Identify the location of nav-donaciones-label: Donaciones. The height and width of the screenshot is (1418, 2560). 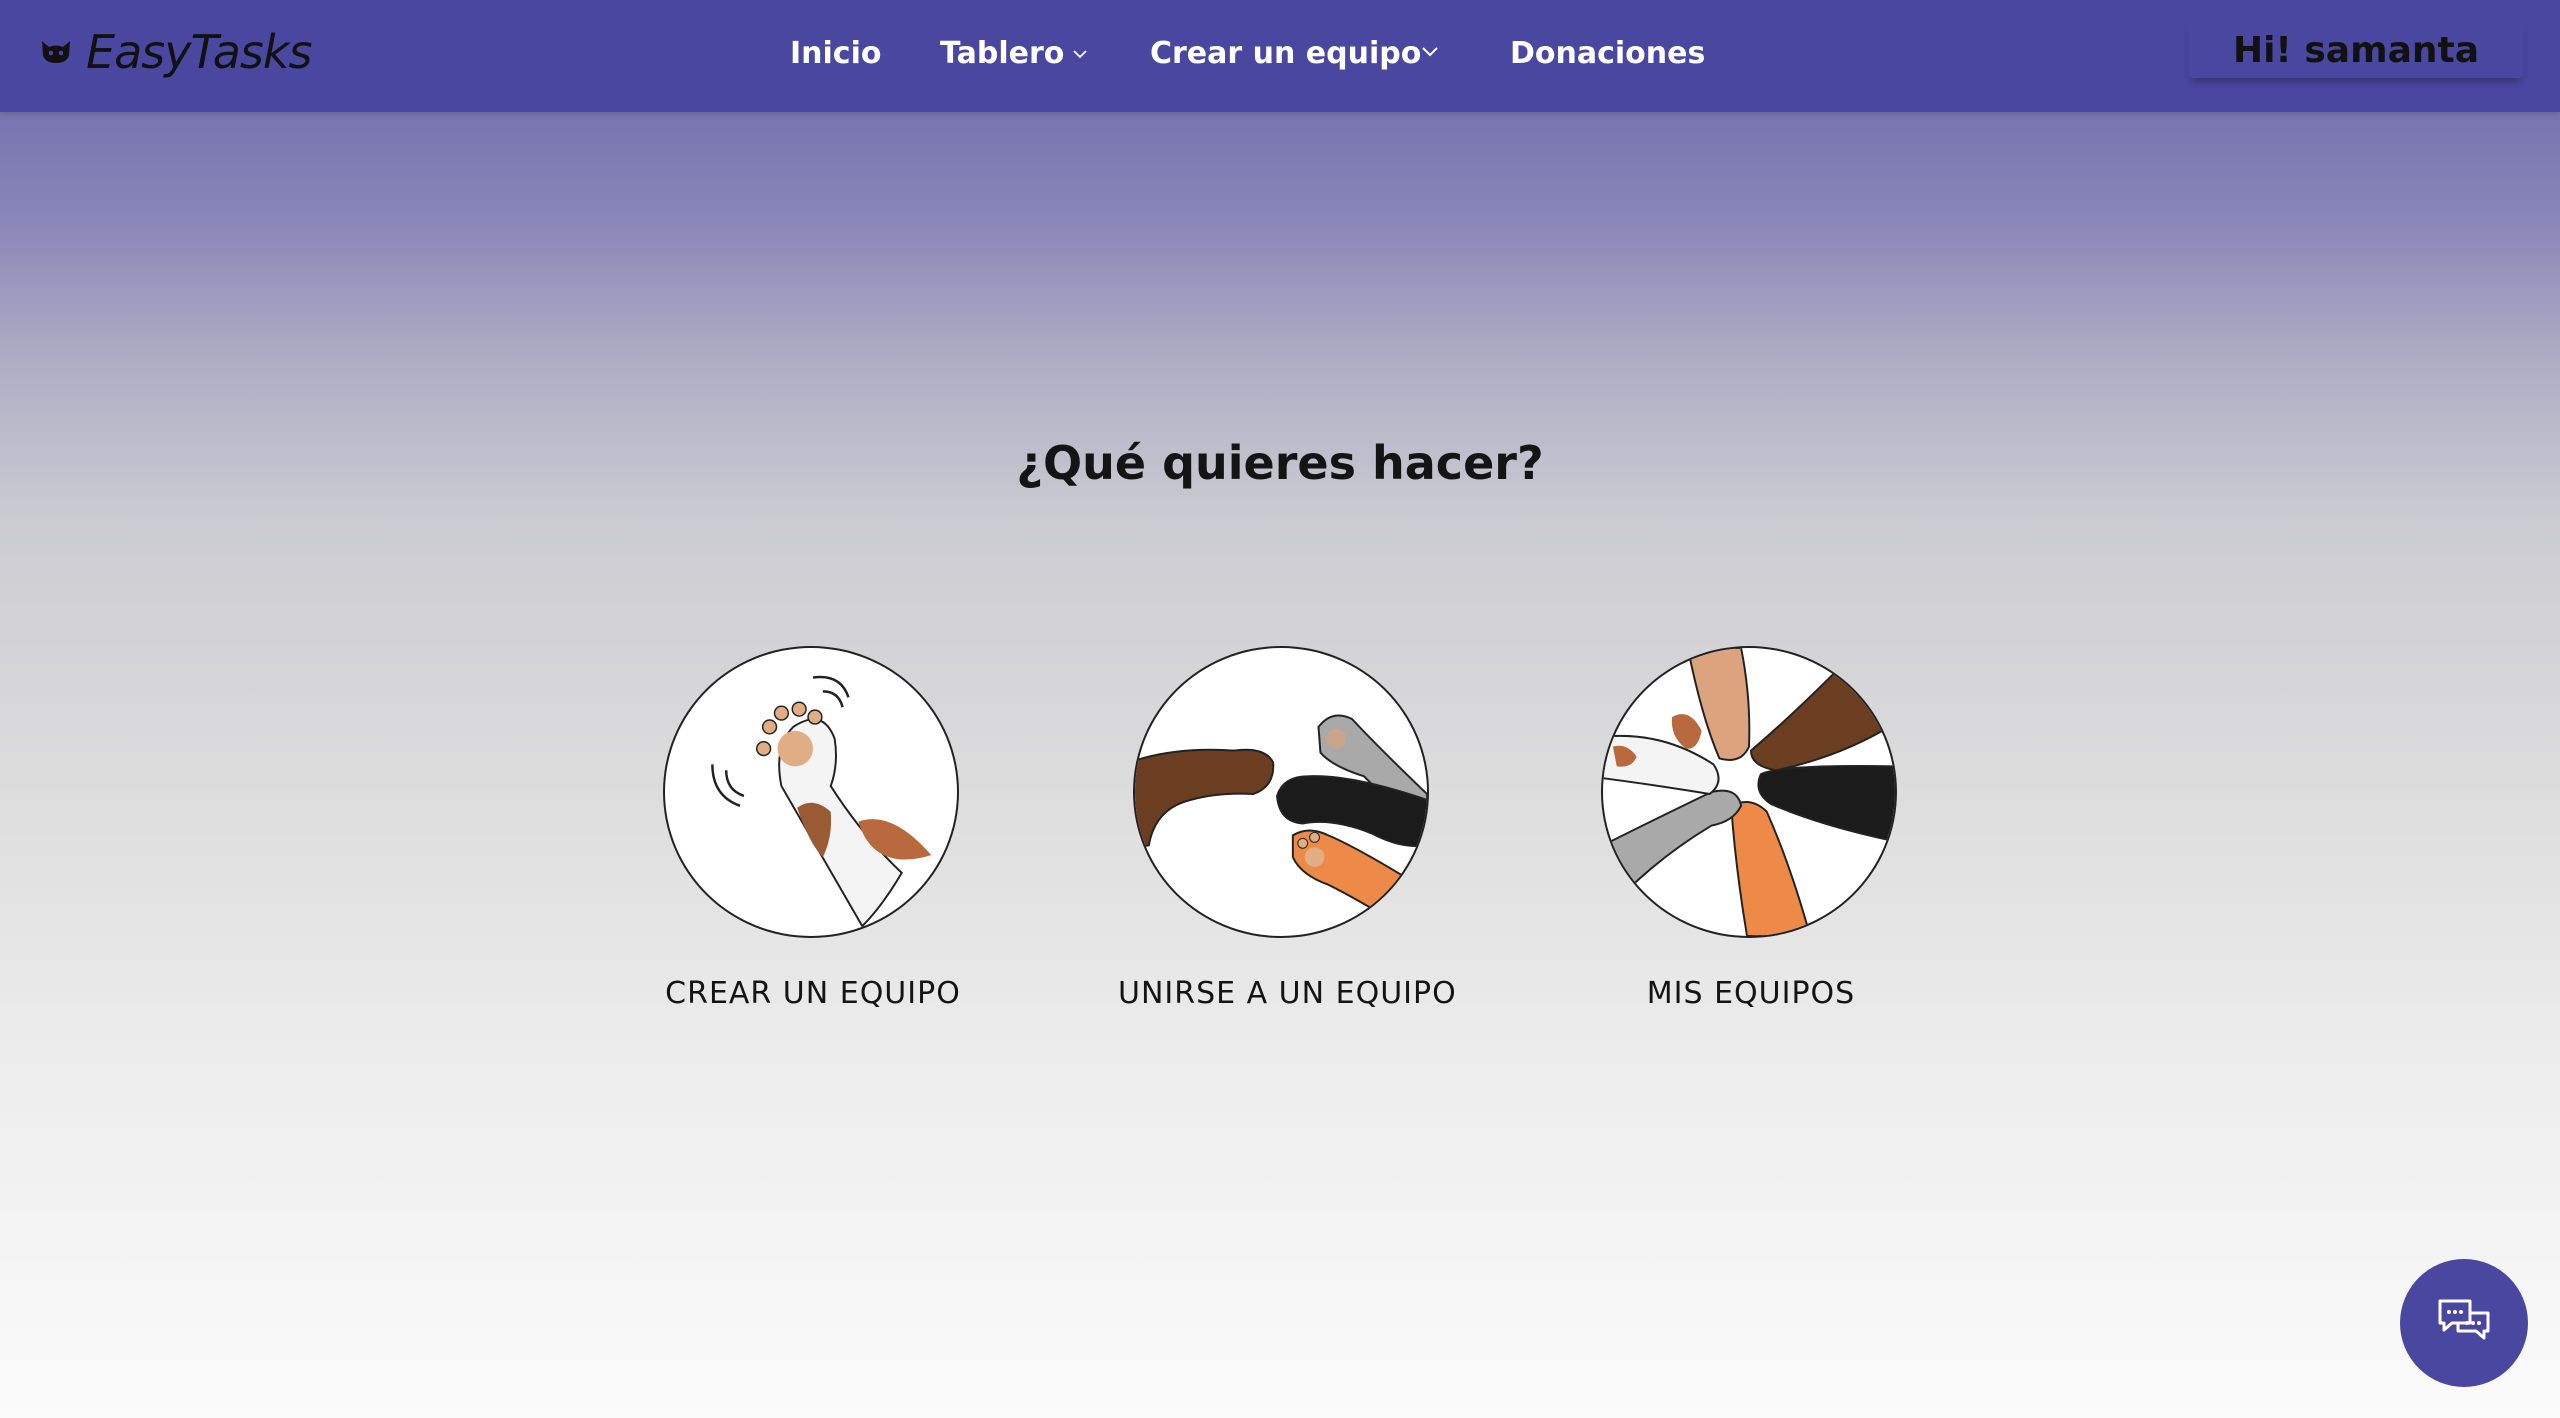
(1608, 53).